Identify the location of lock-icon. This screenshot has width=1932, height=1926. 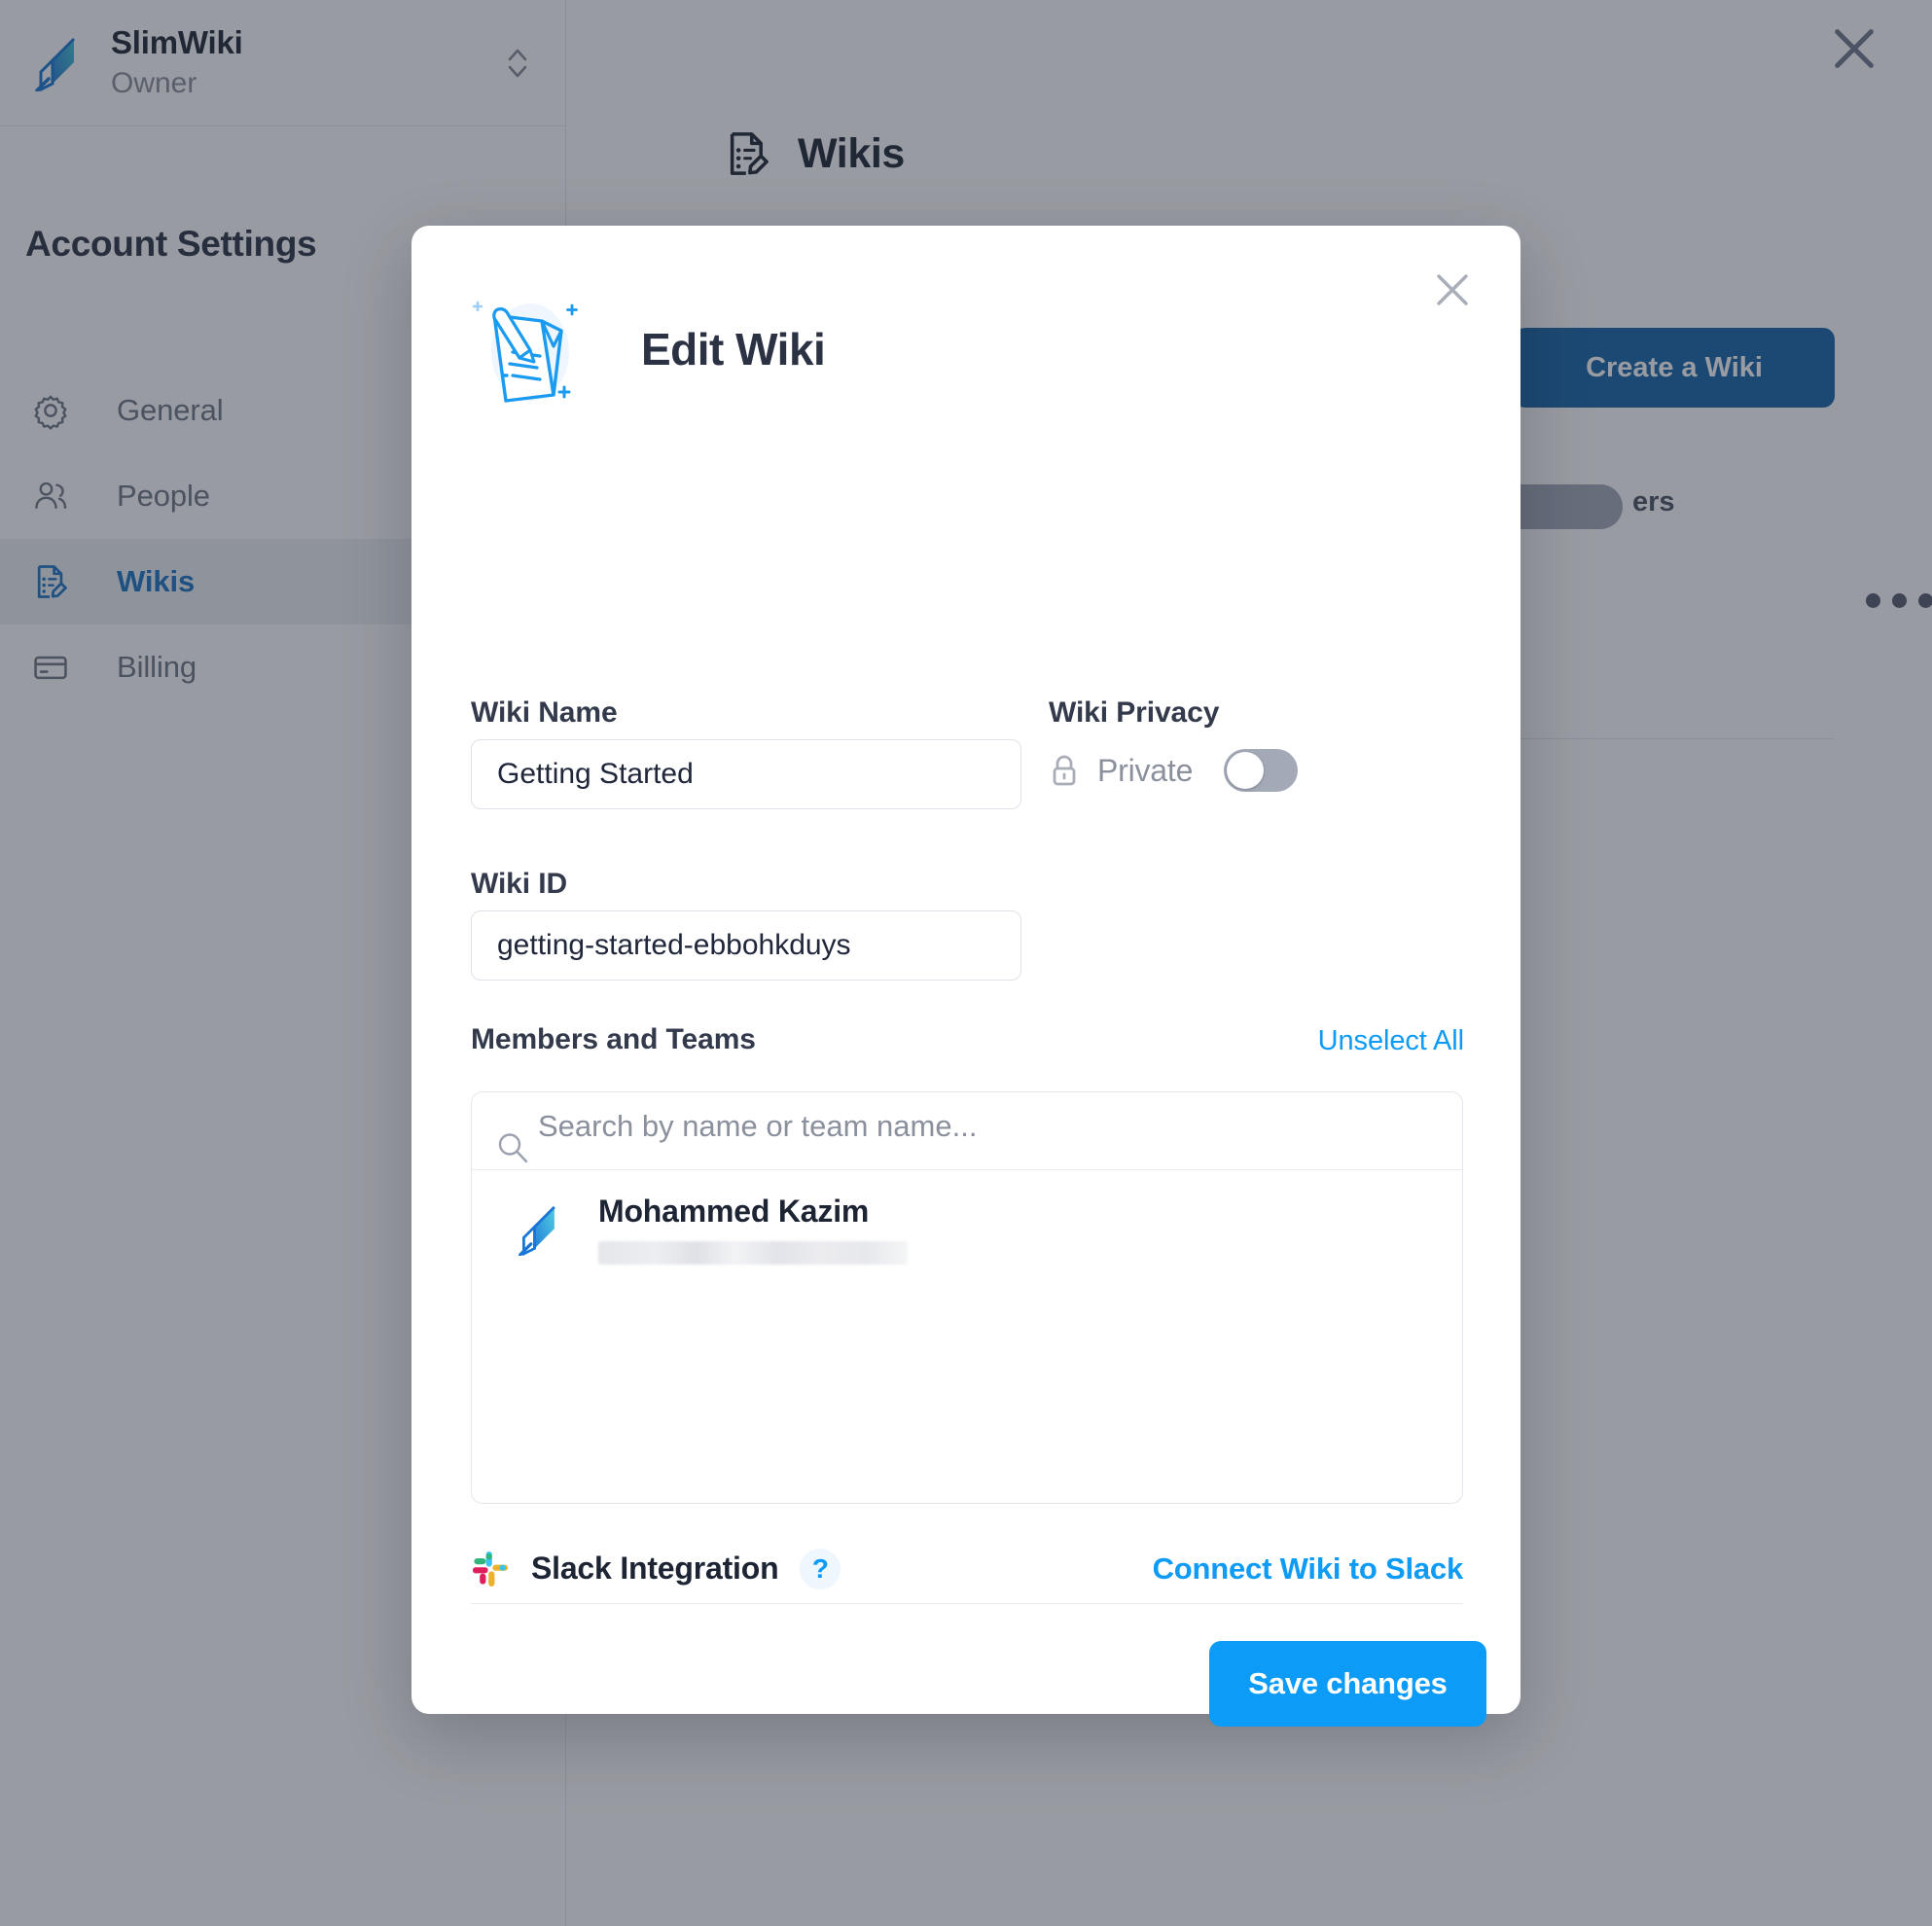
(1064, 770).